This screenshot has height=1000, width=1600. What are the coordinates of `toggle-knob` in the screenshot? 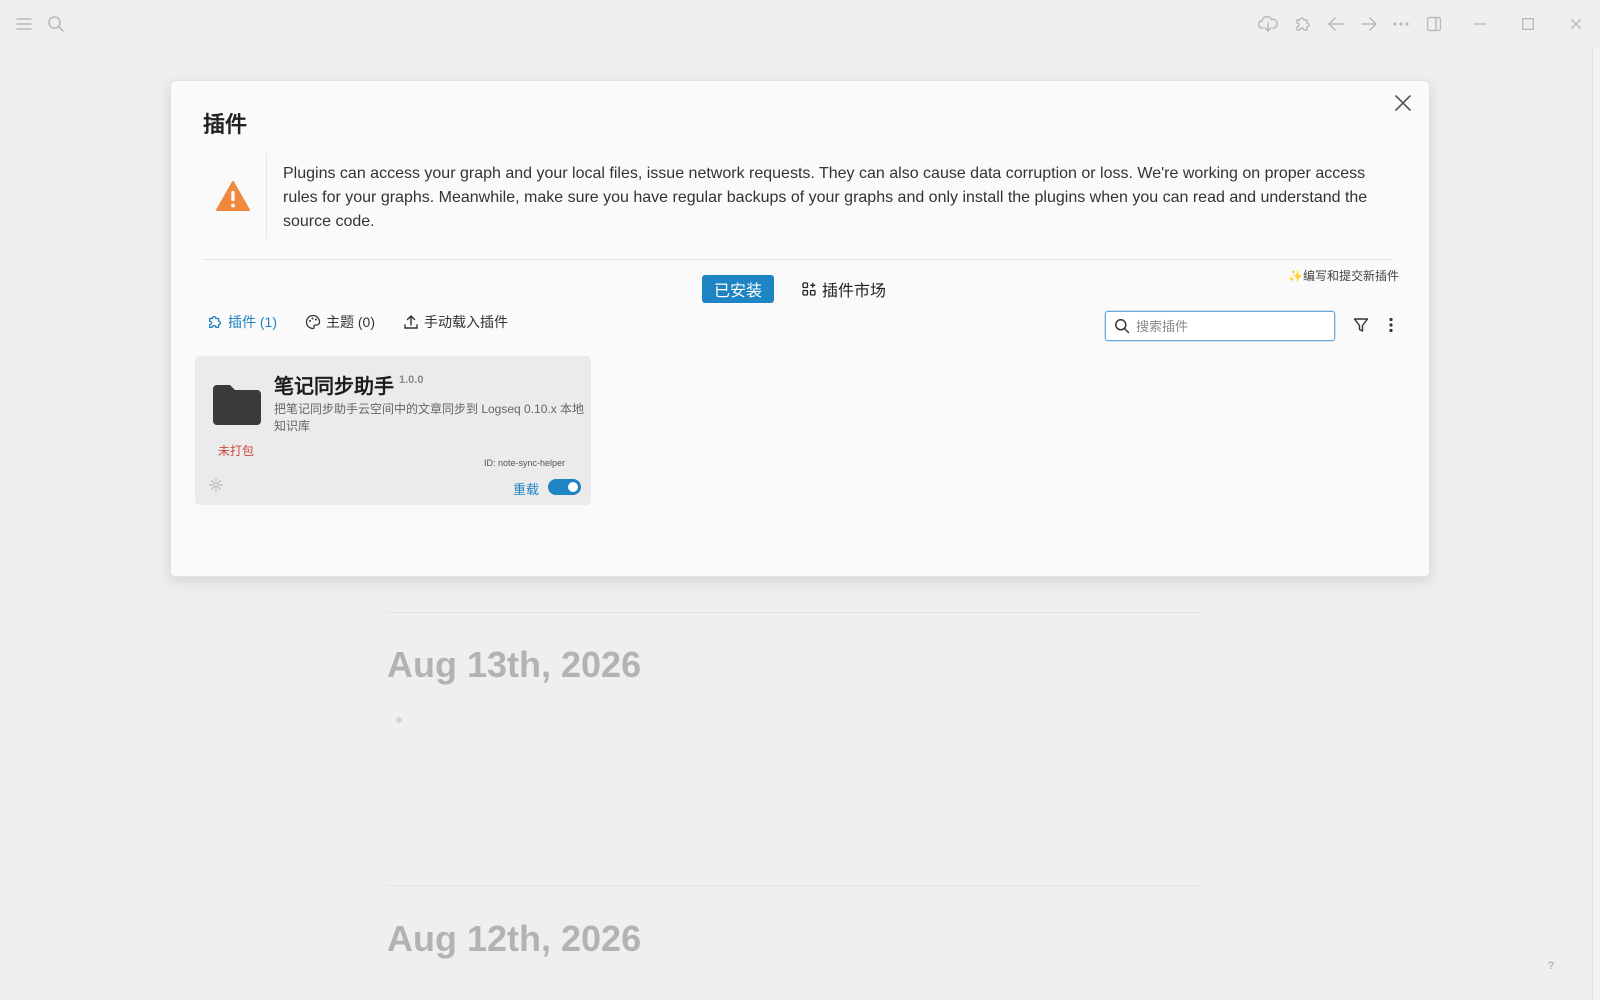 It's located at (573, 487).